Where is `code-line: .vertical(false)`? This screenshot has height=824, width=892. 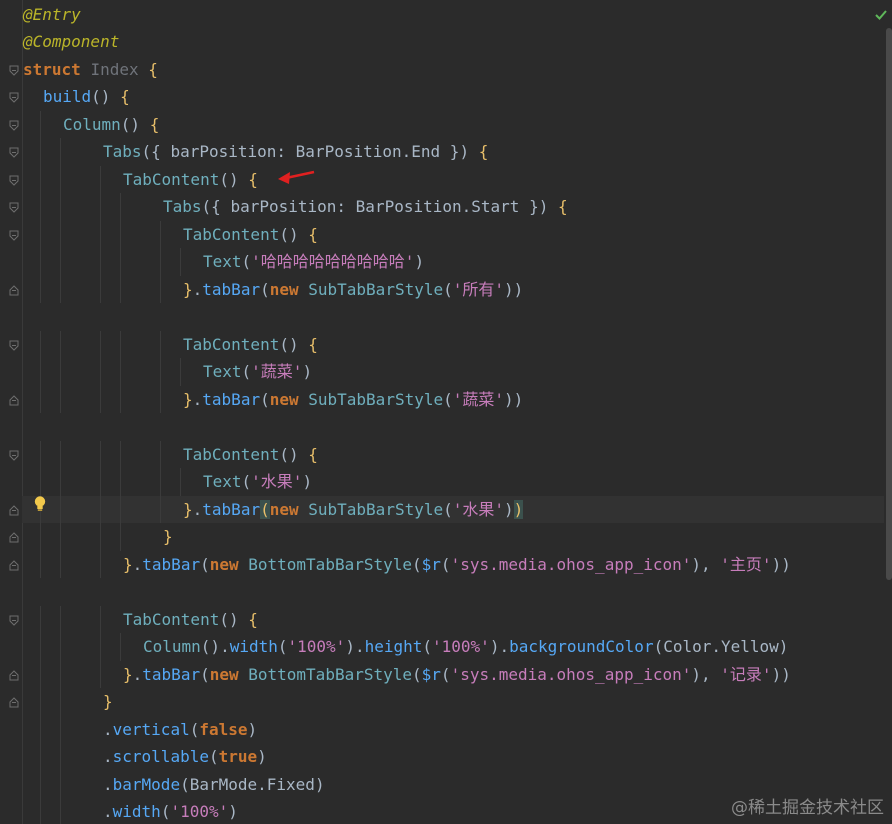
code-line: .vertical(false) is located at coordinates (453, 729).